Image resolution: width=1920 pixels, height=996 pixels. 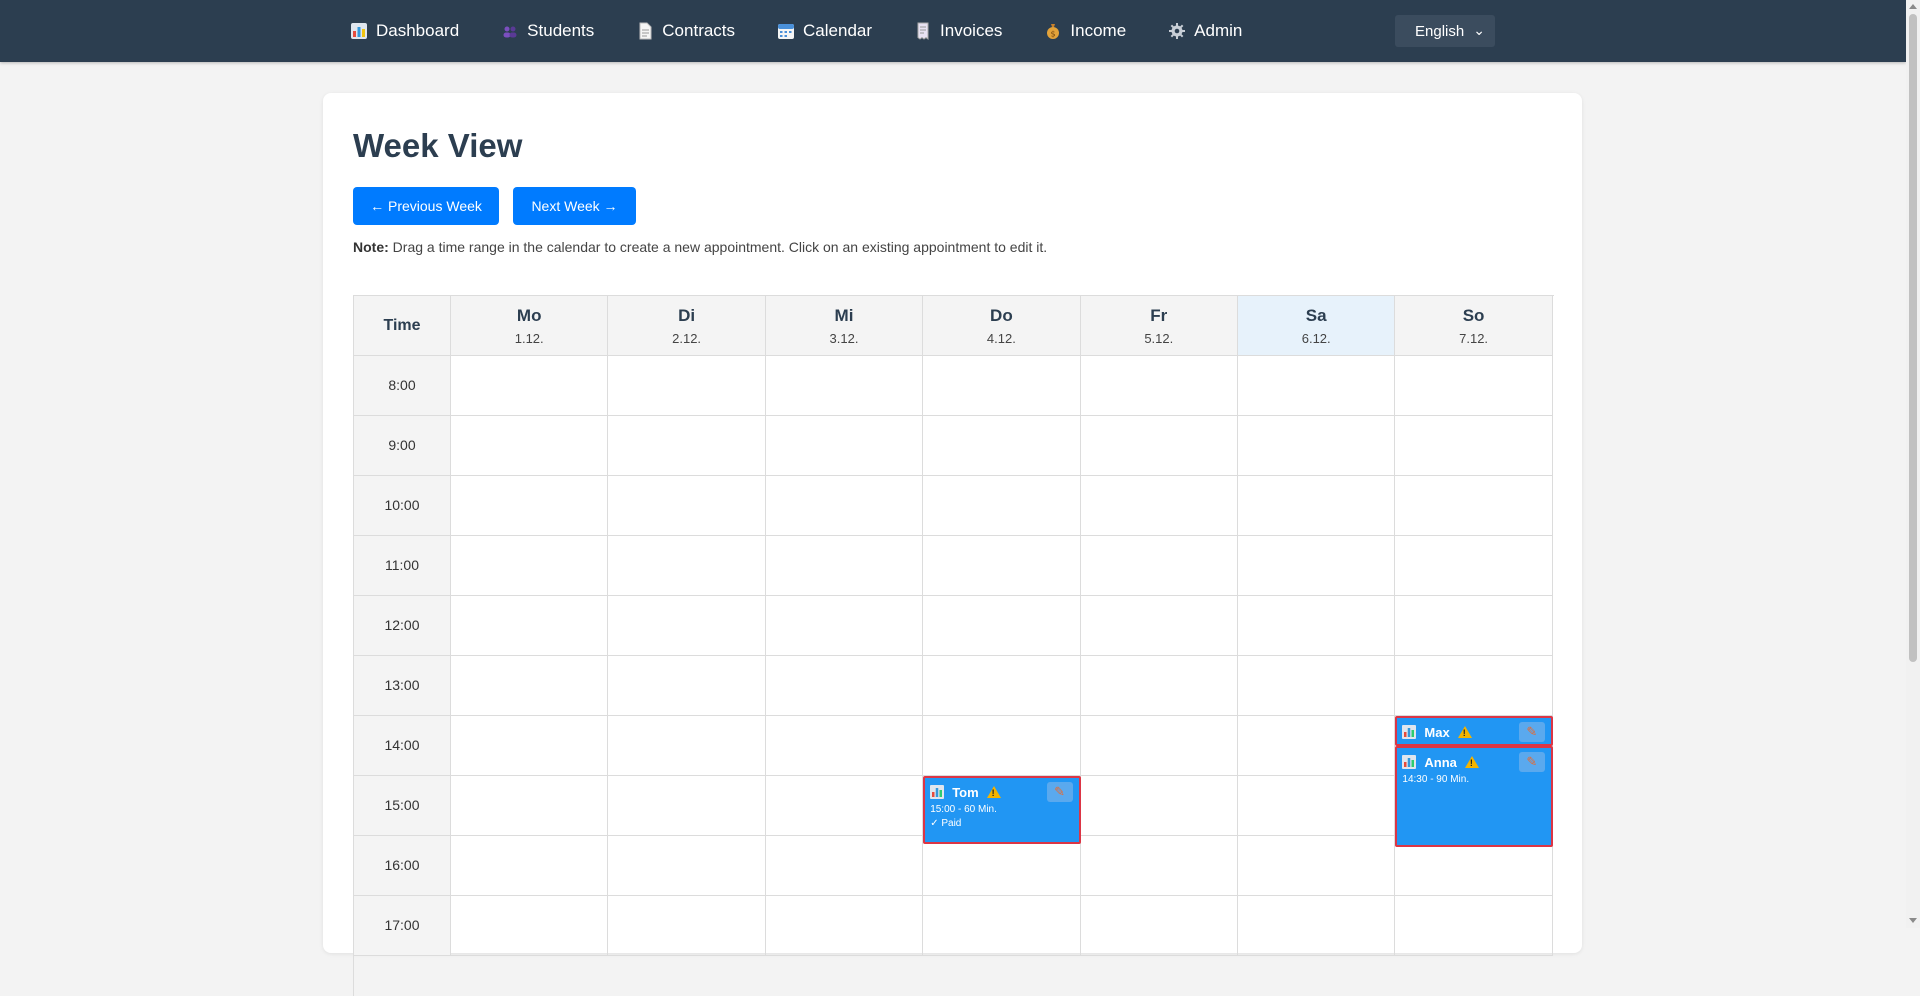 What do you see at coordinates (426, 206) in the screenshot?
I see `previous-week-button: ← Previous Week` at bounding box center [426, 206].